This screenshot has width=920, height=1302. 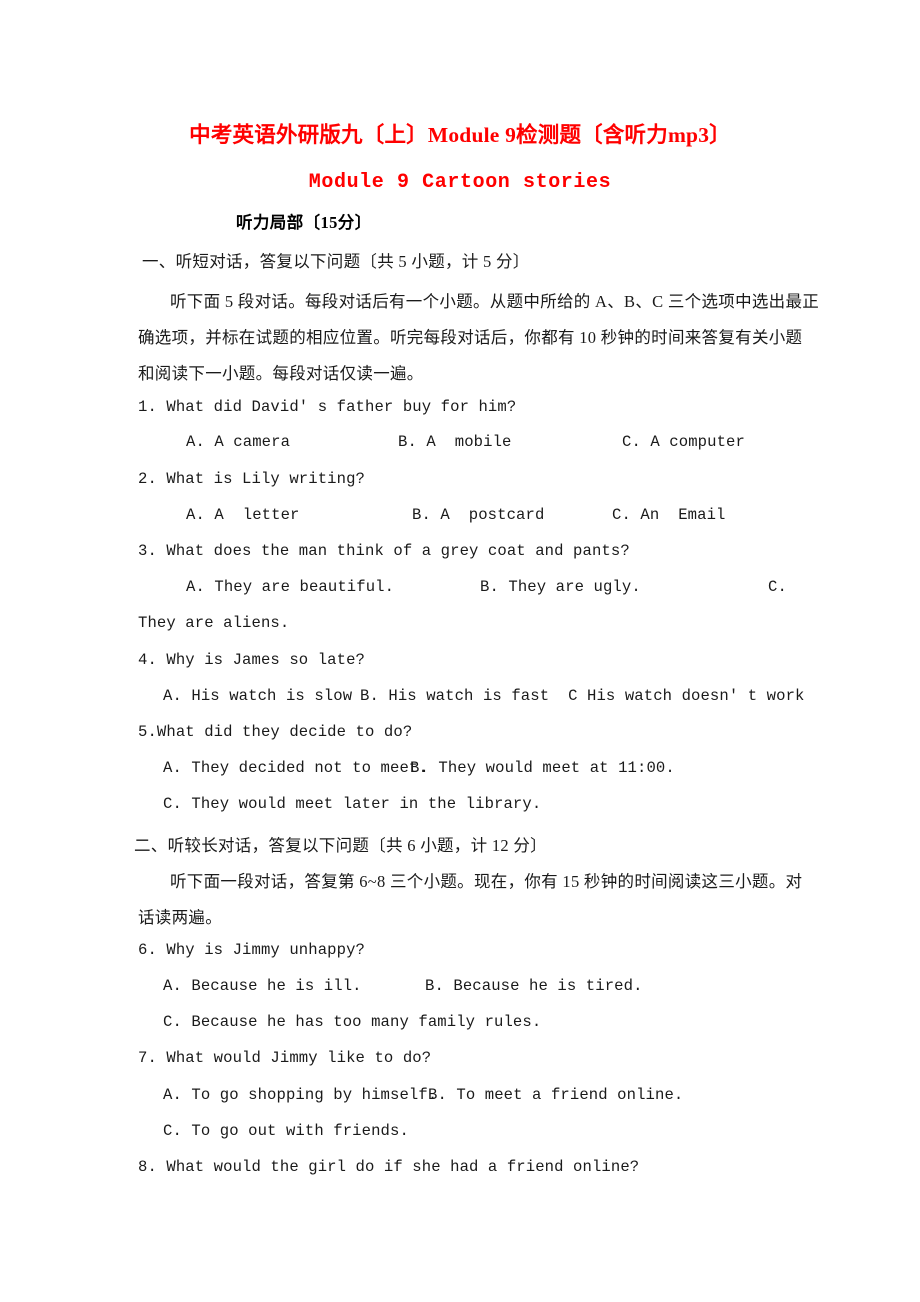 What do you see at coordinates (180, 917) in the screenshot?
I see `part-two-instruction-line-2: 话读两遍。` at bounding box center [180, 917].